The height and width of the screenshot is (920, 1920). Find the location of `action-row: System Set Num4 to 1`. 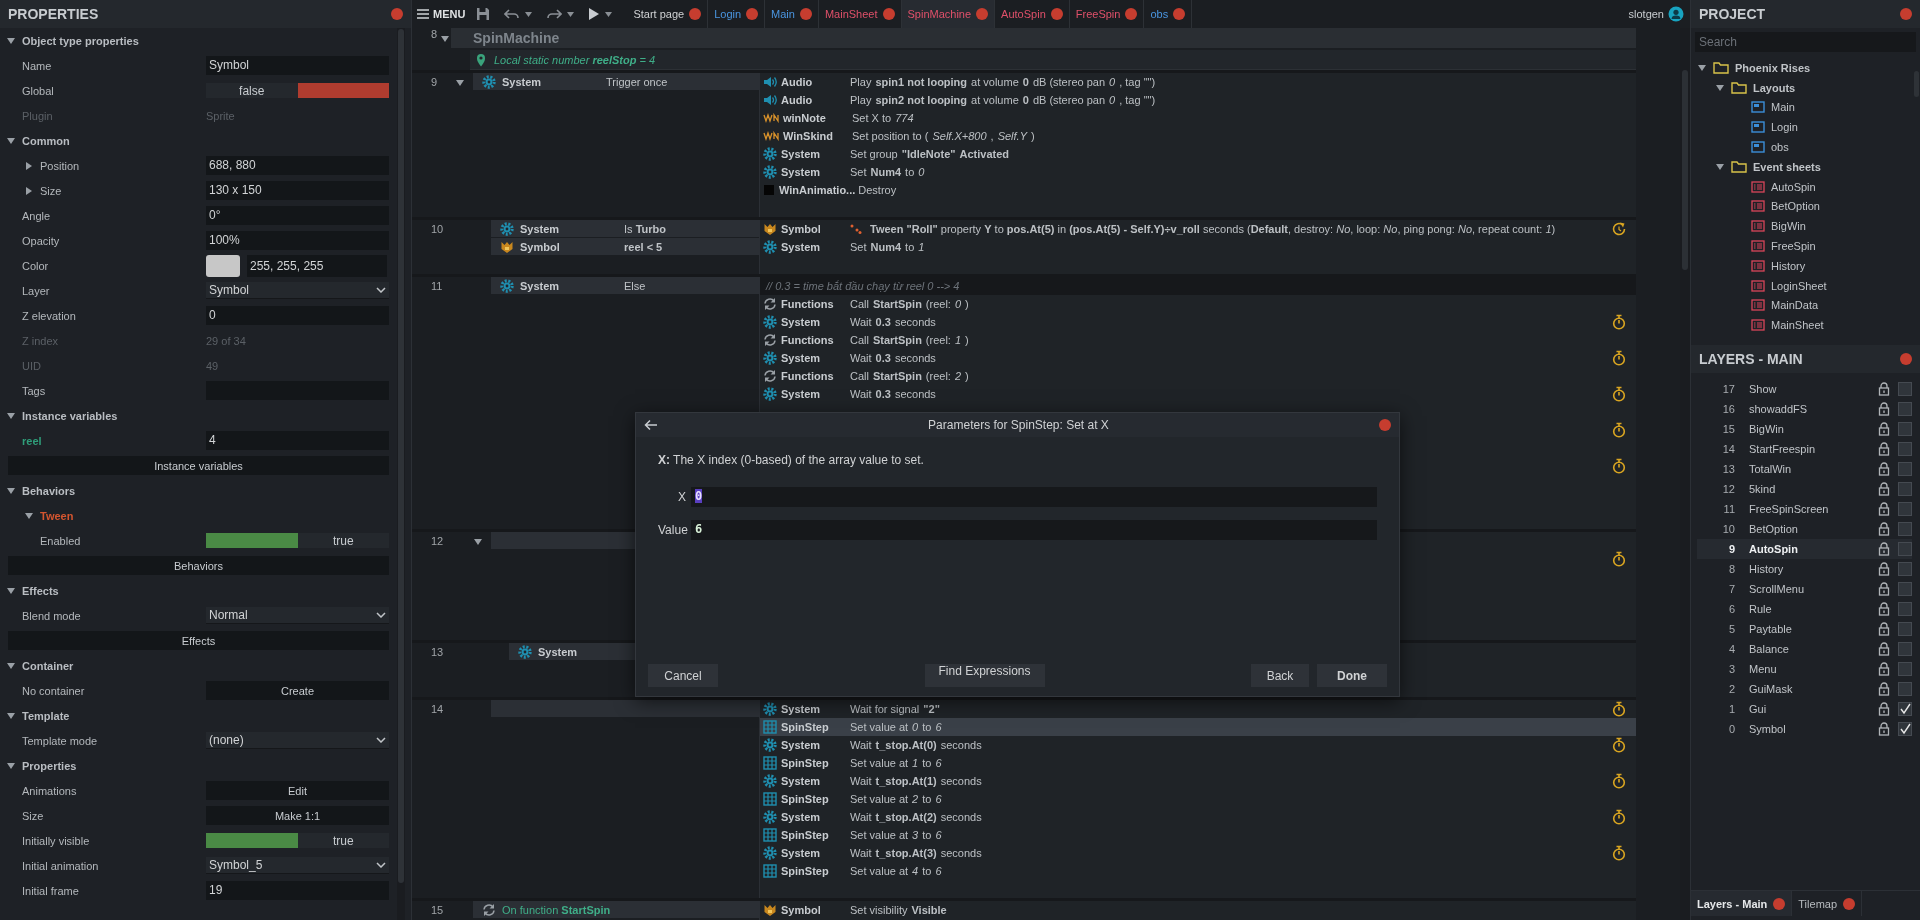

action-row: System Set Num4 to 1 is located at coordinates (1198, 247).